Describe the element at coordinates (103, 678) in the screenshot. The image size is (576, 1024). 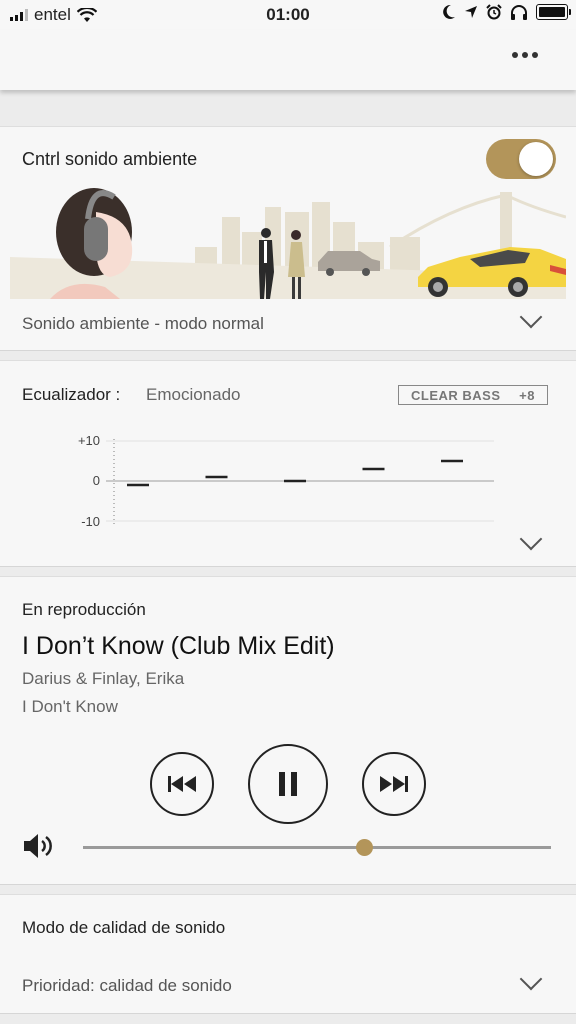
I see `track-artist: Darius & Finlay, Erika` at that location.